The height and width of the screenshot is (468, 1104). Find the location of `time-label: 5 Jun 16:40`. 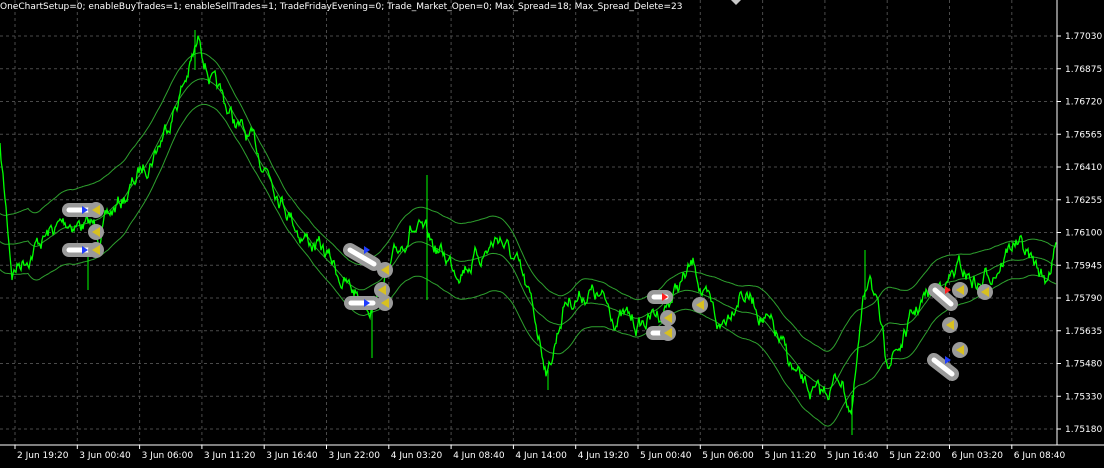

time-label: 5 Jun 16:40 is located at coordinates (853, 456).